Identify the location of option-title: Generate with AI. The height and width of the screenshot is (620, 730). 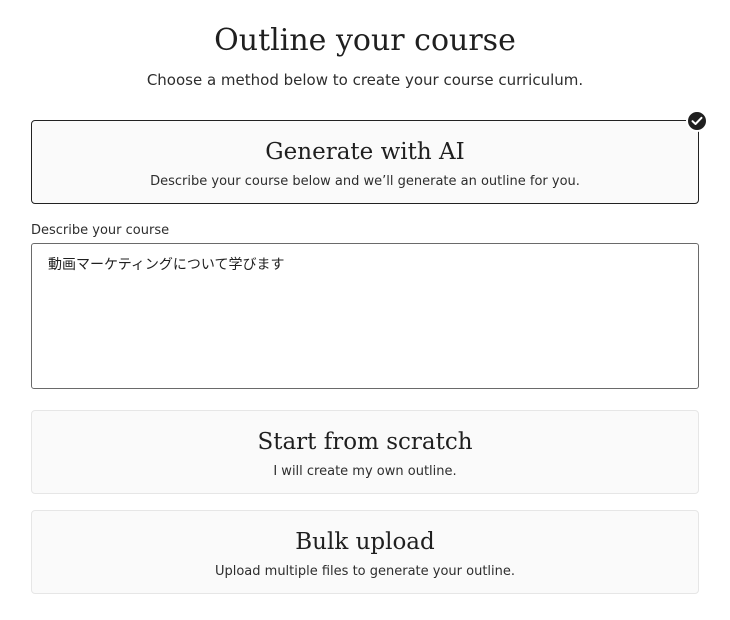
(365, 152).